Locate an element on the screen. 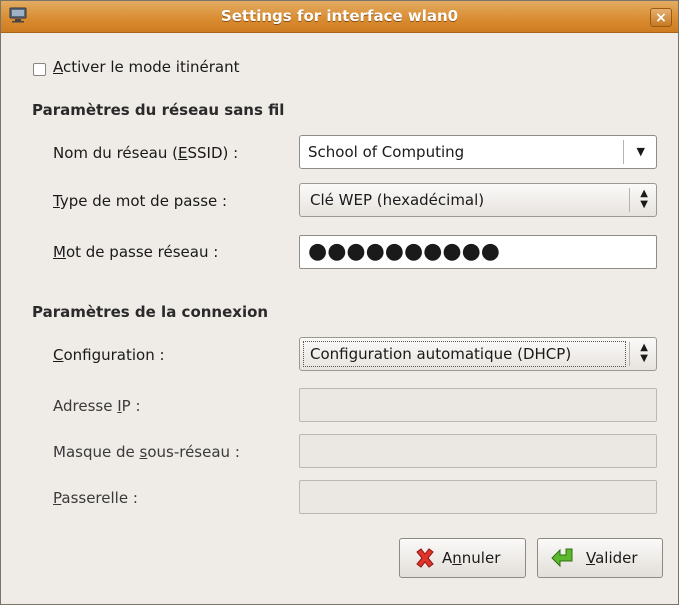  roaming-checkbox is located at coordinates (39, 69).